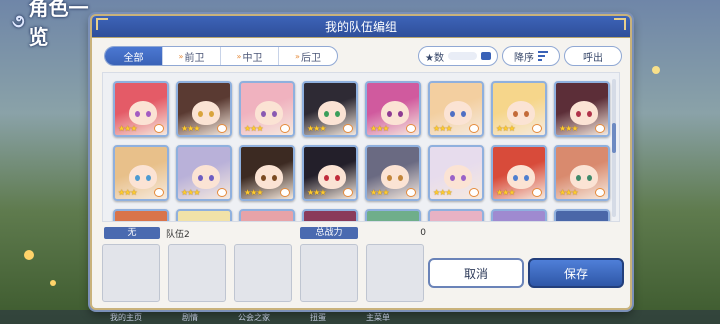  What do you see at coordinates (524, 58) in the screenshot?
I see `sort-order-label: 降序` at bounding box center [524, 58].